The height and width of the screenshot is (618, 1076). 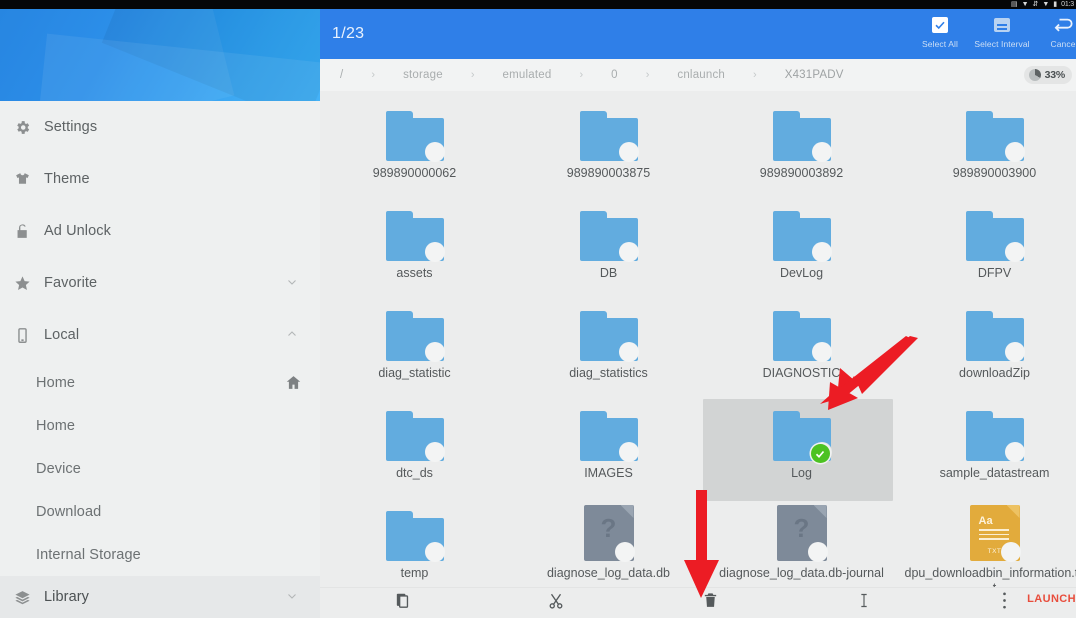 I want to click on grid-item-label: 989890003892, so click(x=801, y=173).